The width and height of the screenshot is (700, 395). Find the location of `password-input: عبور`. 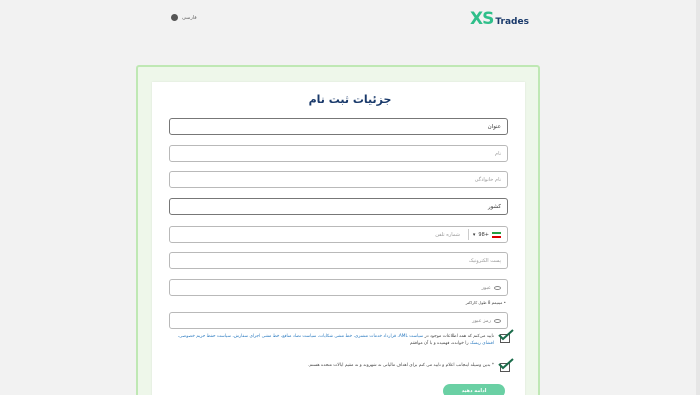

password-input: عبور is located at coordinates (338, 287).